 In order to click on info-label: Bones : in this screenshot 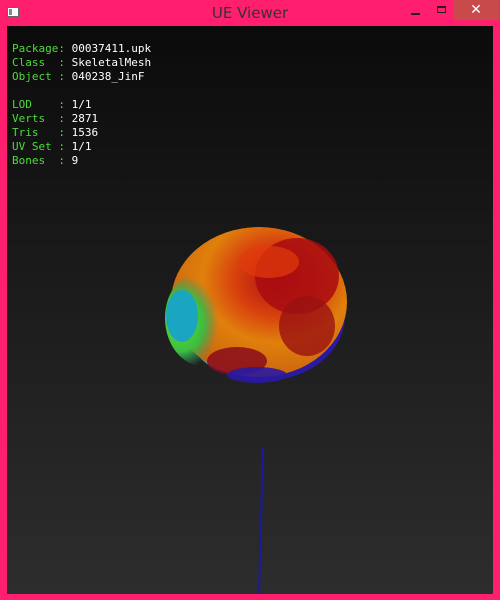, I will do `click(38, 160)`.